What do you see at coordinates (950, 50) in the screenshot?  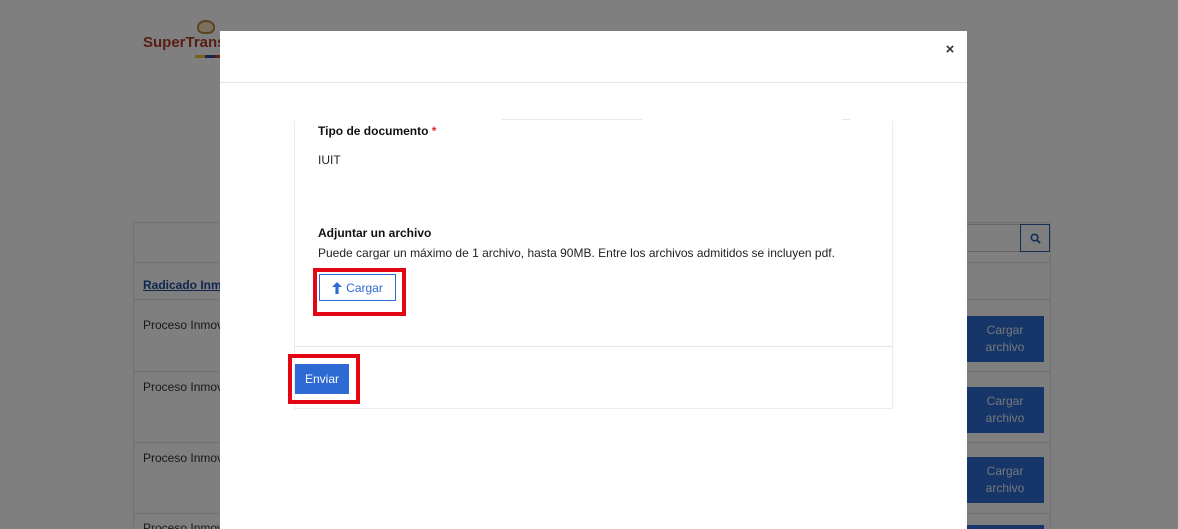 I see `close-button: ×` at bounding box center [950, 50].